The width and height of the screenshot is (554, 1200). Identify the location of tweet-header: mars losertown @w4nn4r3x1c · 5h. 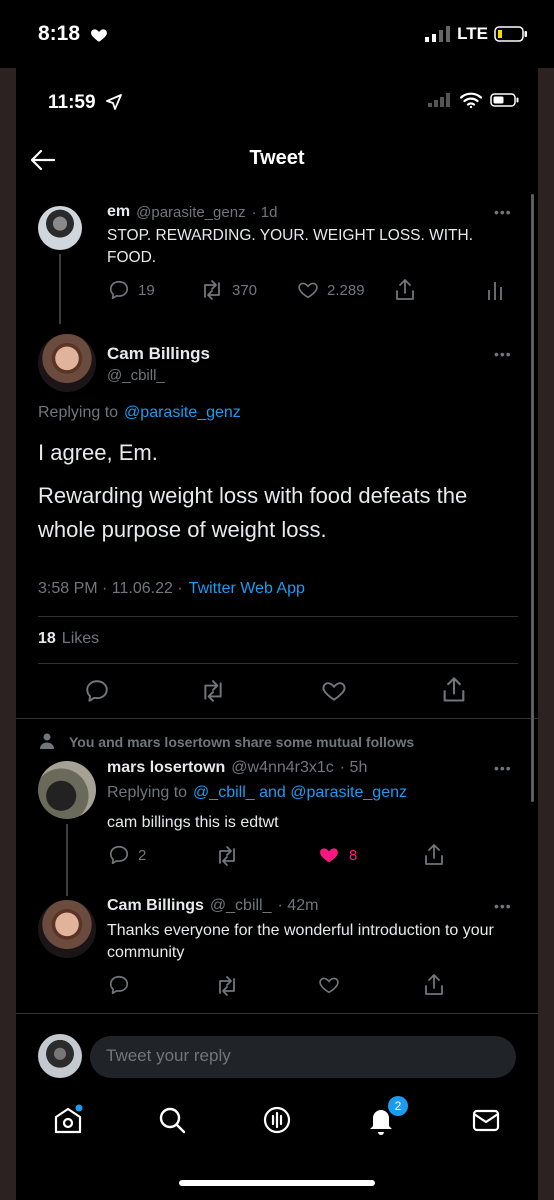
(237, 768).